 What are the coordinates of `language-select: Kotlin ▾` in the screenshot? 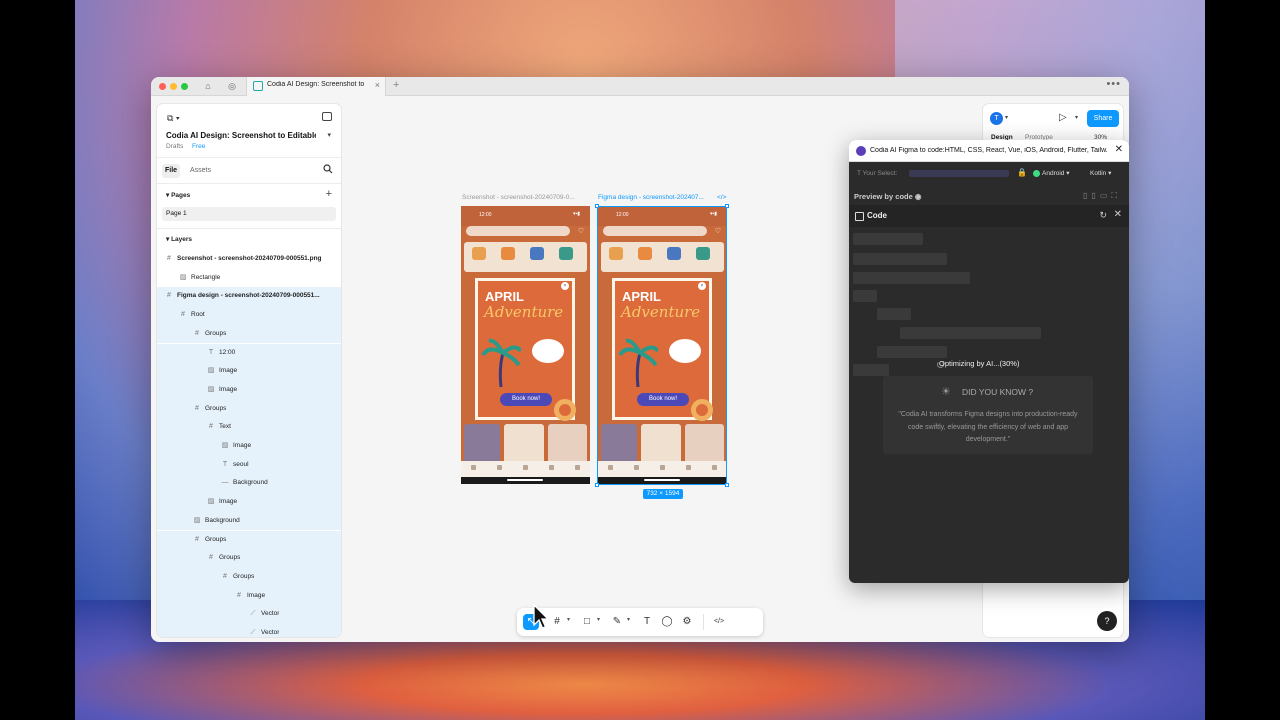 It's located at (1100, 173).